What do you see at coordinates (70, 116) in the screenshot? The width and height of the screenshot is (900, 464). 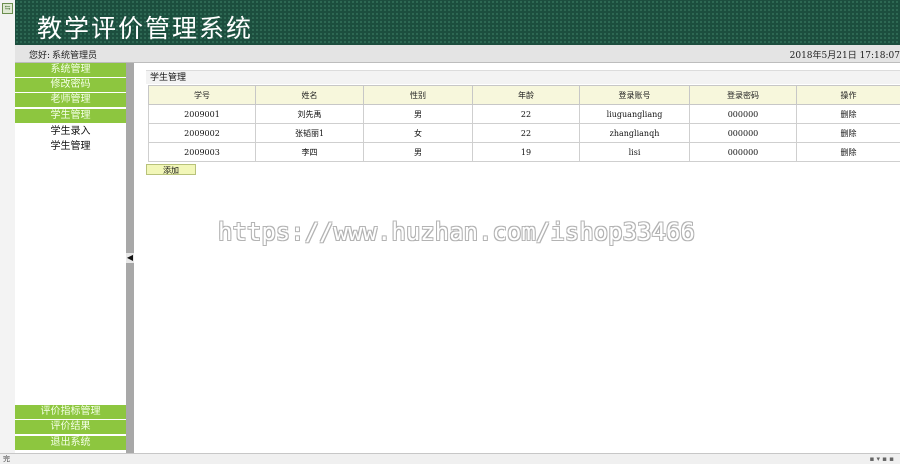 I see `menu-student-management: 学生管理` at bounding box center [70, 116].